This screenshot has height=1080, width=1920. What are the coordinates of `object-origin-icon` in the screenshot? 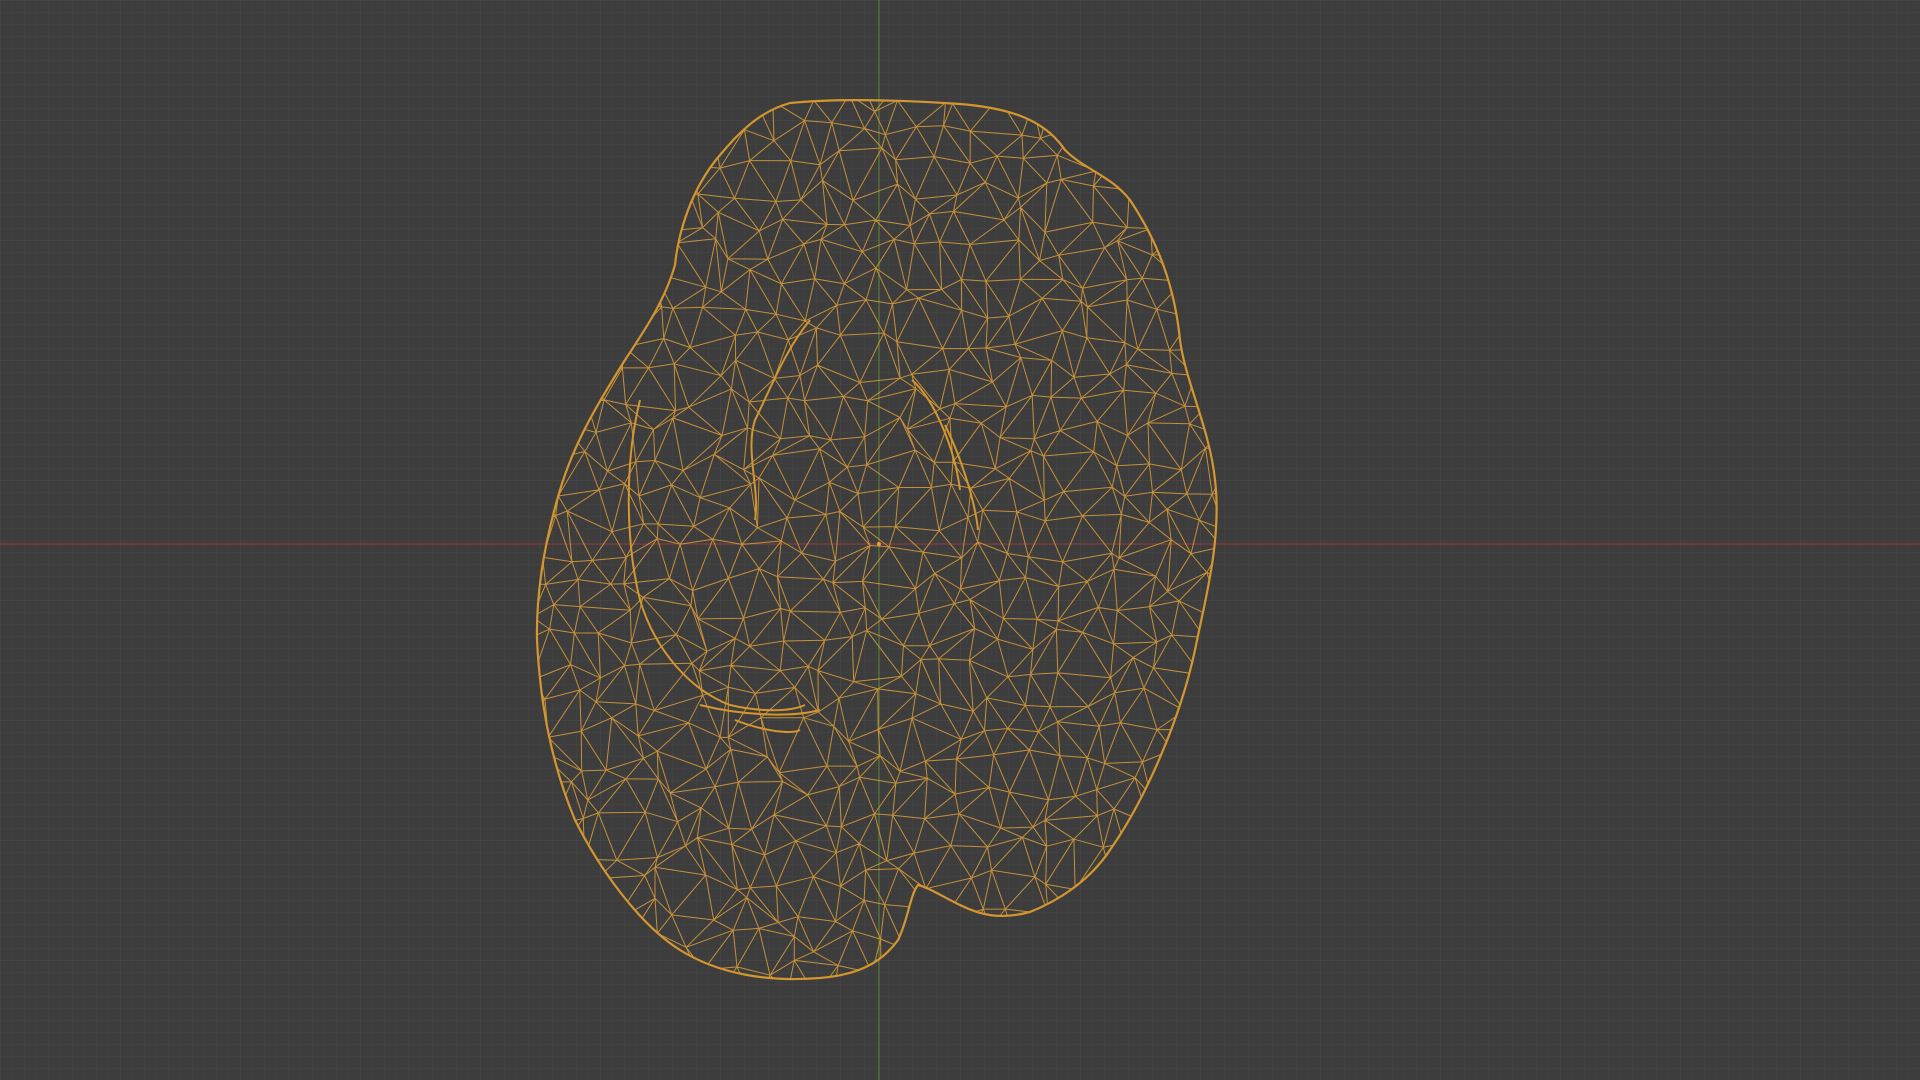 It's located at (879, 544).